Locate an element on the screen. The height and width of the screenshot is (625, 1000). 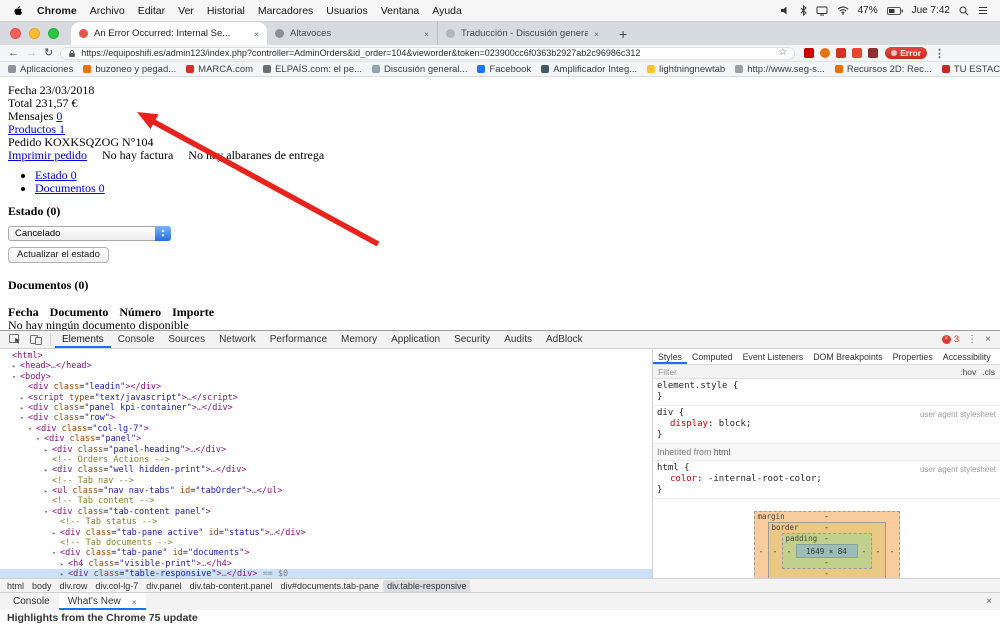
css-property: display: block; is located at coordinates (826, 424).